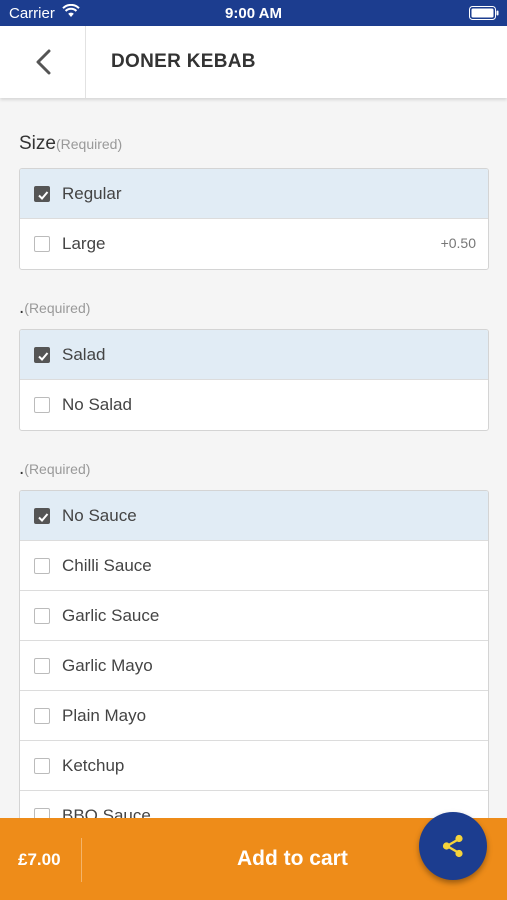 The height and width of the screenshot is (900, 507). I want to click on back-button, so click(43, 62).